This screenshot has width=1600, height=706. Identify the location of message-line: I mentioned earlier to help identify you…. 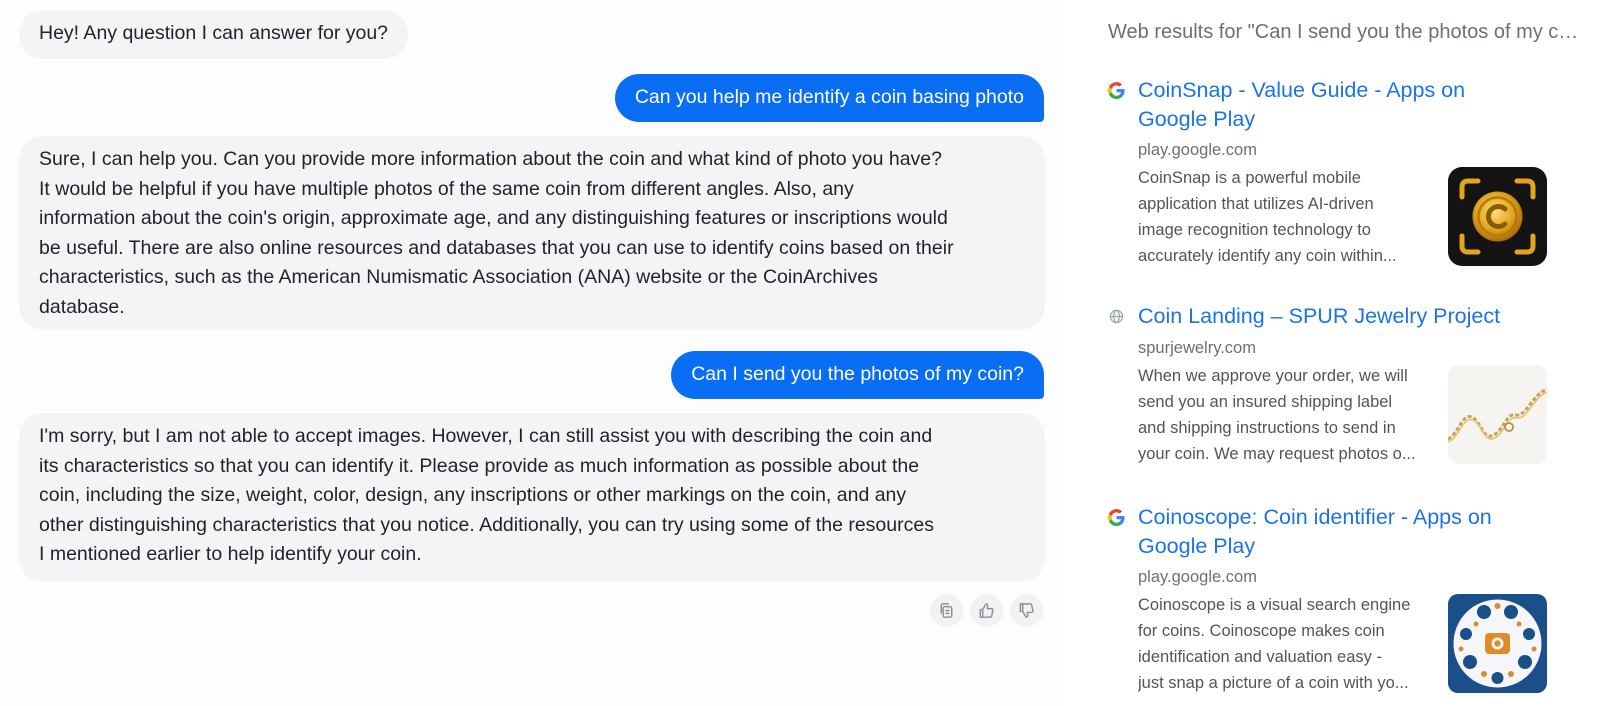
(230, 554).